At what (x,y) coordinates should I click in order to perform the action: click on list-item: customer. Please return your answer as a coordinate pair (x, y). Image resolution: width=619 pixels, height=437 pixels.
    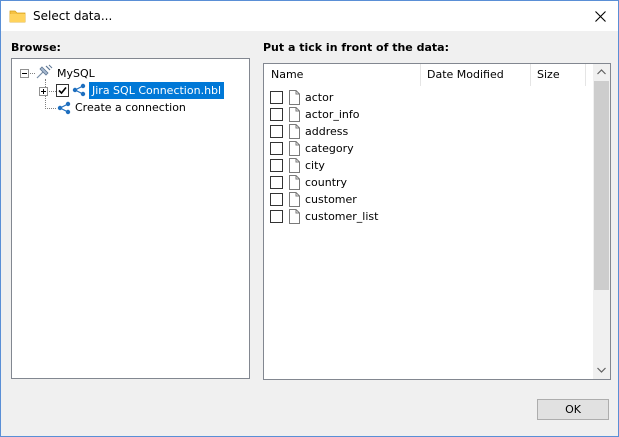
    Looking at the image, I should click on (313, 199).